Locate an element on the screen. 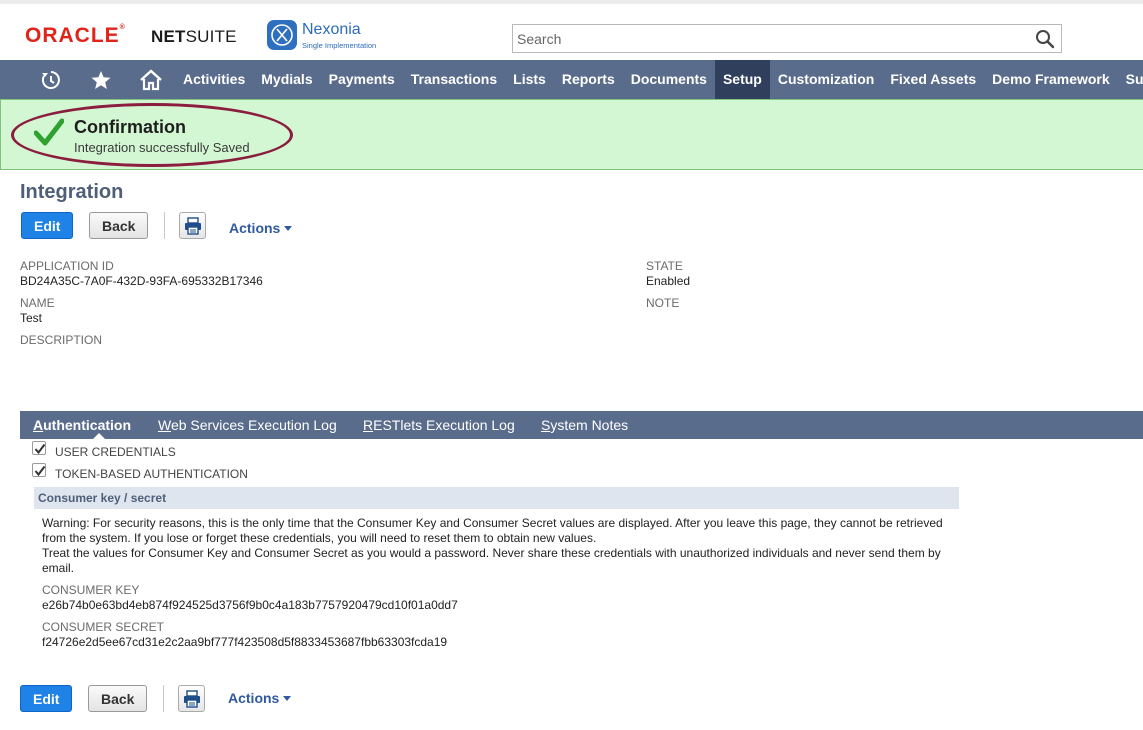 Image resolution: width=1143 pixels, height=730 pixels. print-button-bottom is located at coordinates (191, 698).